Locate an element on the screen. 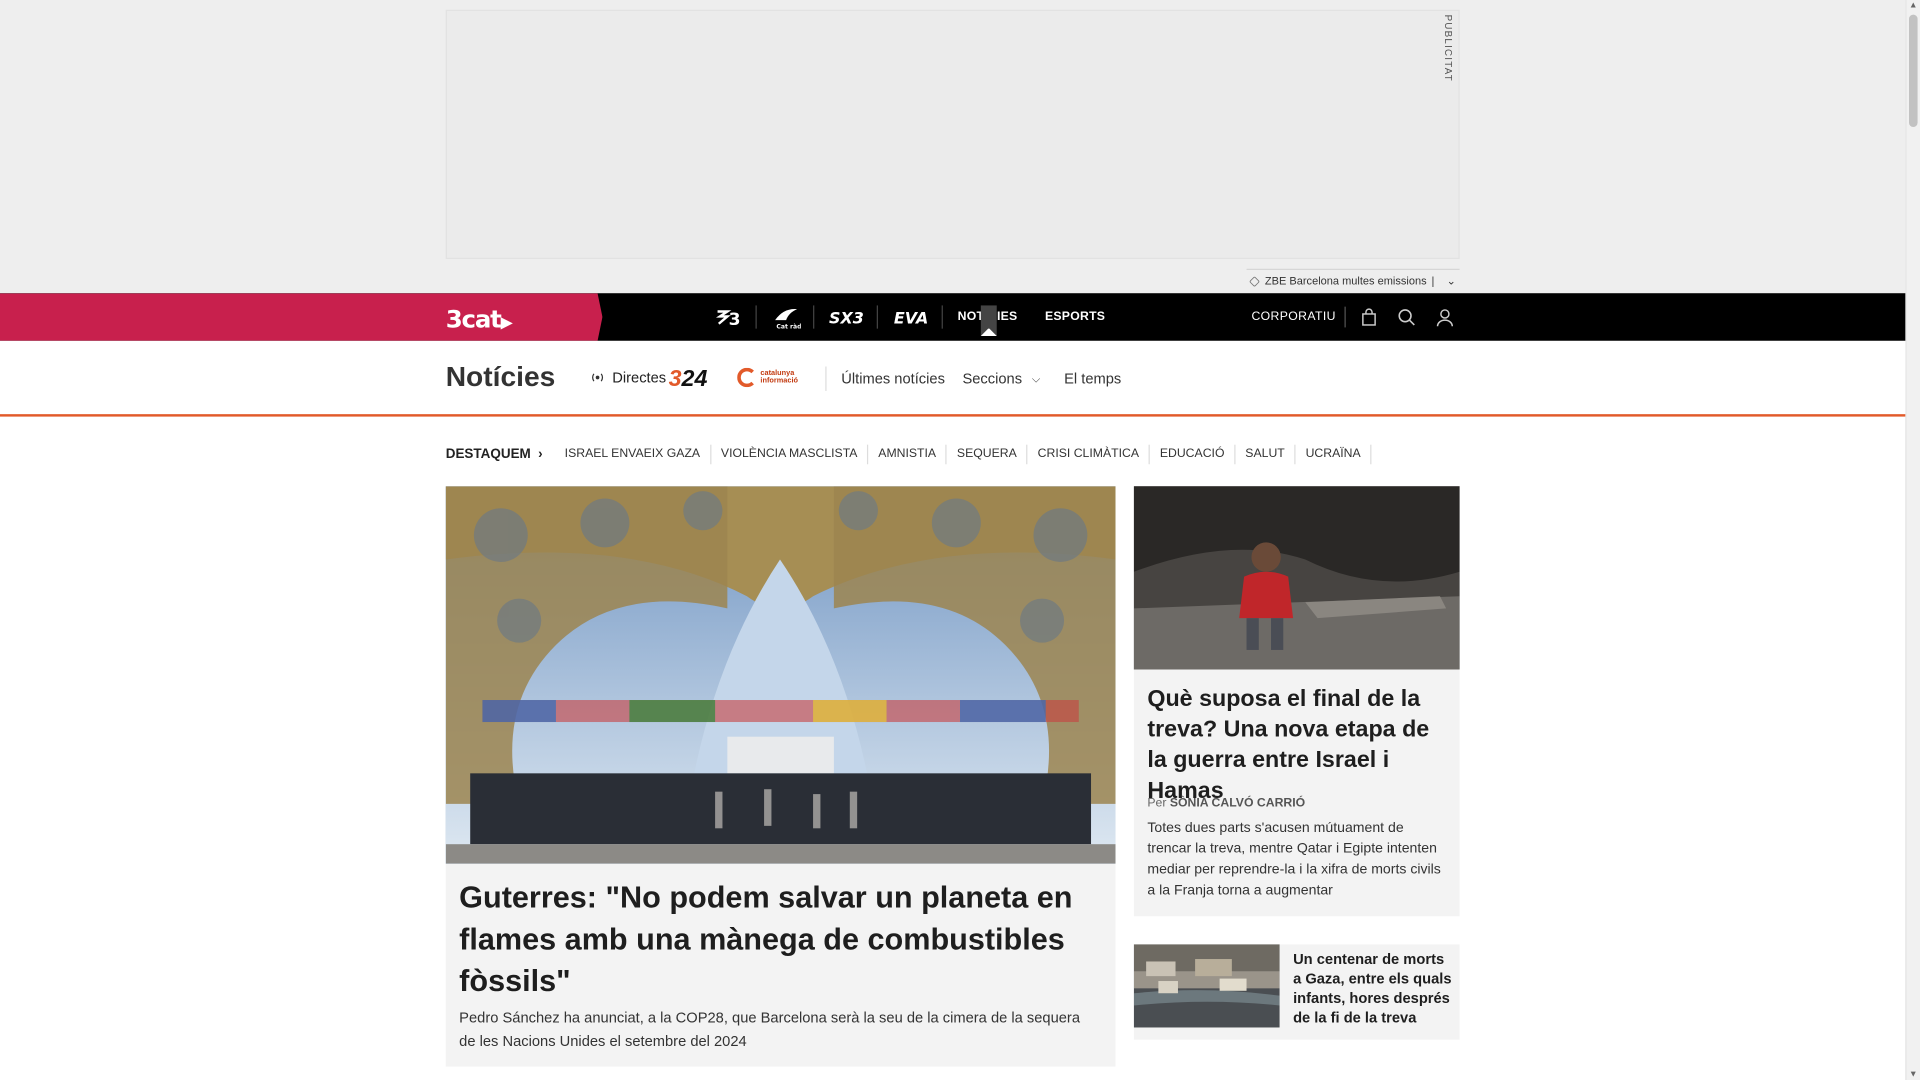  mini-story-image is located at coordinates (1206, 986).